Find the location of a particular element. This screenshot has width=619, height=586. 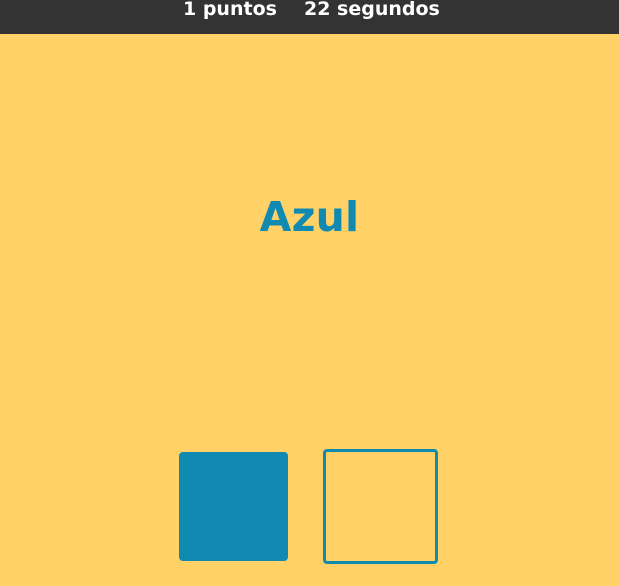

score-bar: 1 puntos 22 segundos is located at coordinates (309, 17).